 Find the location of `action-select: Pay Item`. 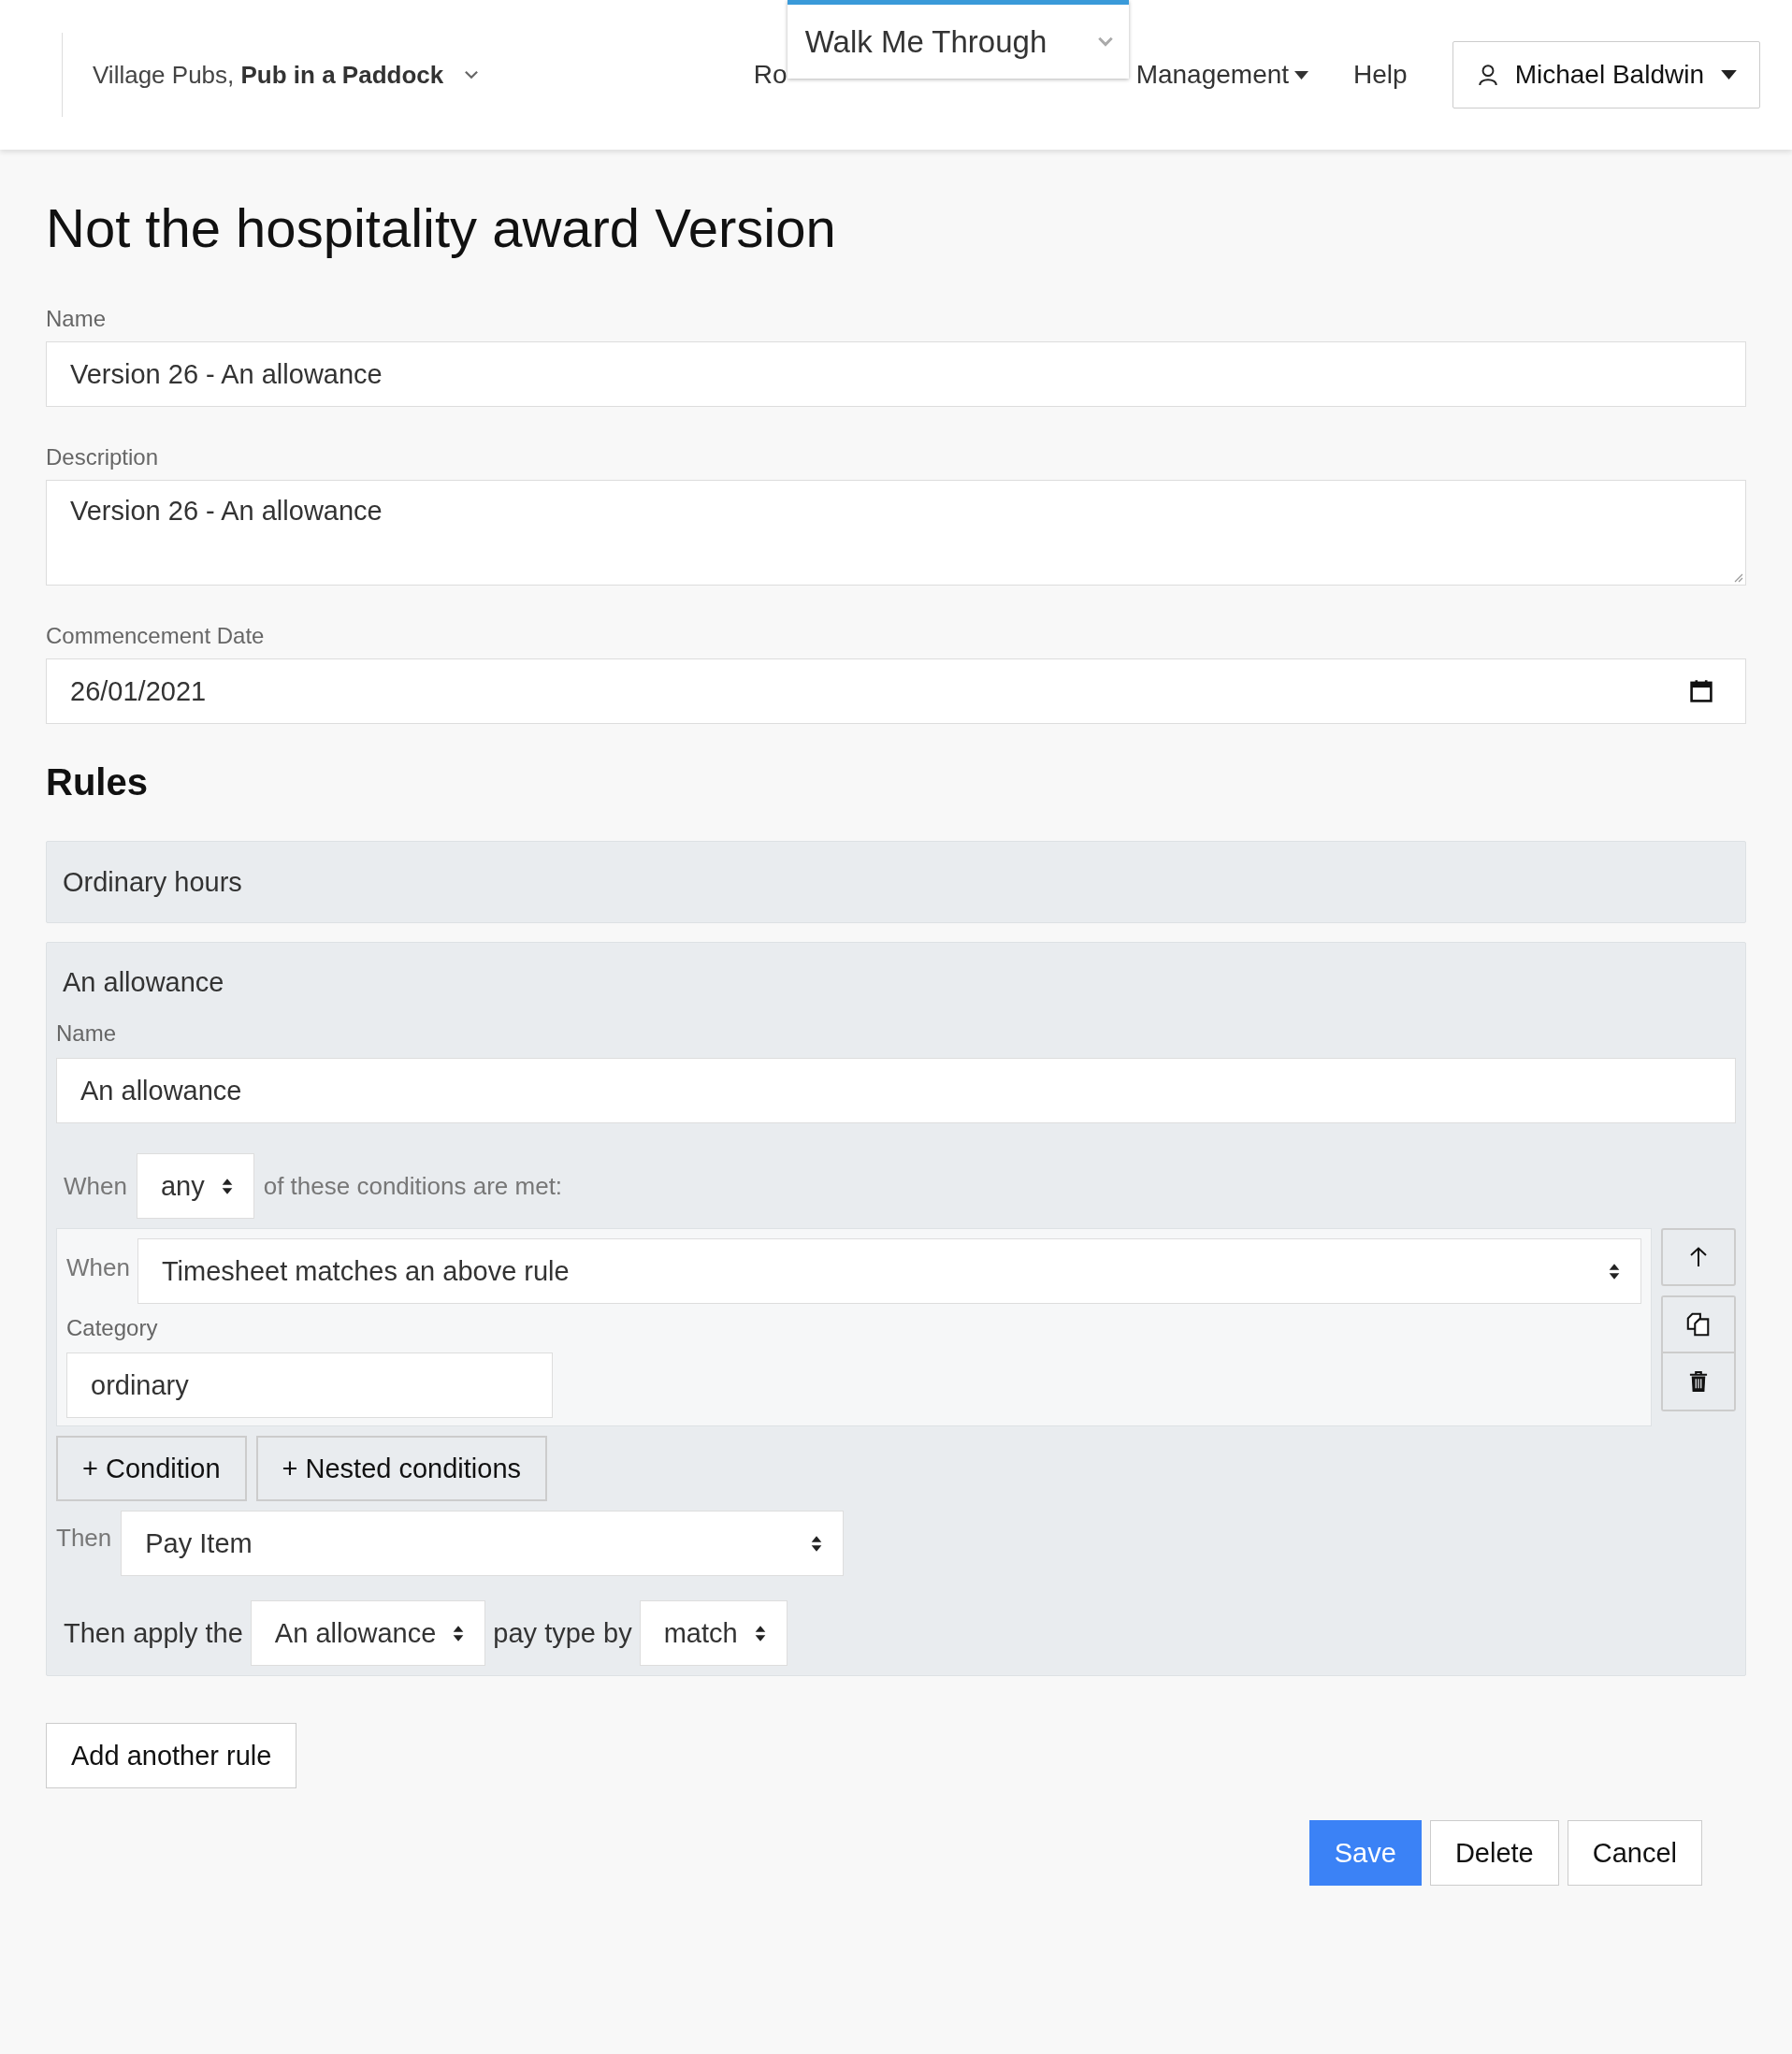

action-select: Pay Item is located at coordinates (483, 1543).